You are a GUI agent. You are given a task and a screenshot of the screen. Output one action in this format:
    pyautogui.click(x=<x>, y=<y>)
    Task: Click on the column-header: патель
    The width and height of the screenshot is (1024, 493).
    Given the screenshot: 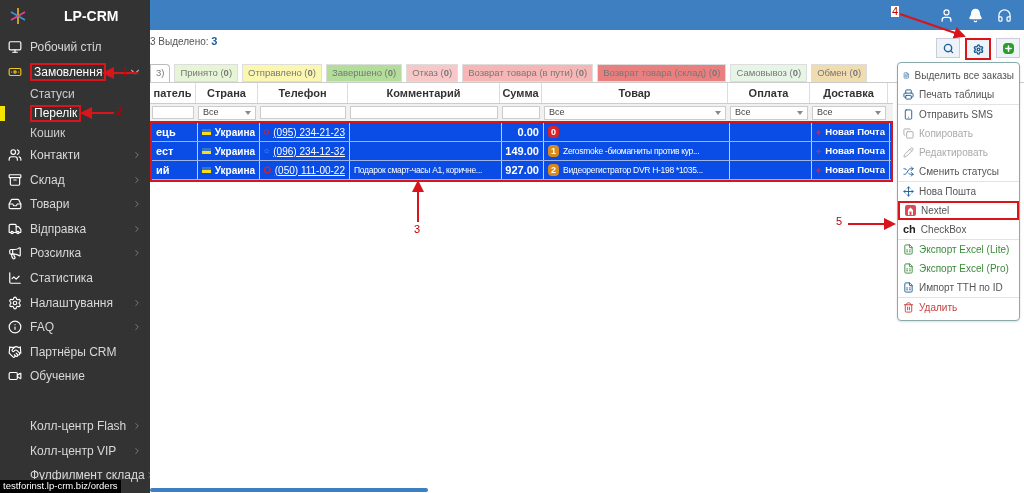 What is the action you would take?
    pyautogui.click(x=173, y=93)
    